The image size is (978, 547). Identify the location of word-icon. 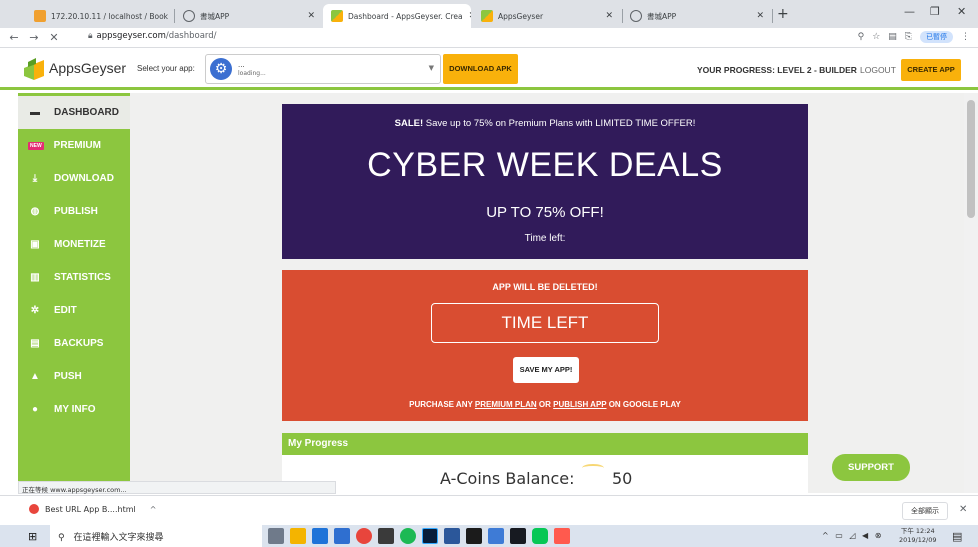
(452, 536).